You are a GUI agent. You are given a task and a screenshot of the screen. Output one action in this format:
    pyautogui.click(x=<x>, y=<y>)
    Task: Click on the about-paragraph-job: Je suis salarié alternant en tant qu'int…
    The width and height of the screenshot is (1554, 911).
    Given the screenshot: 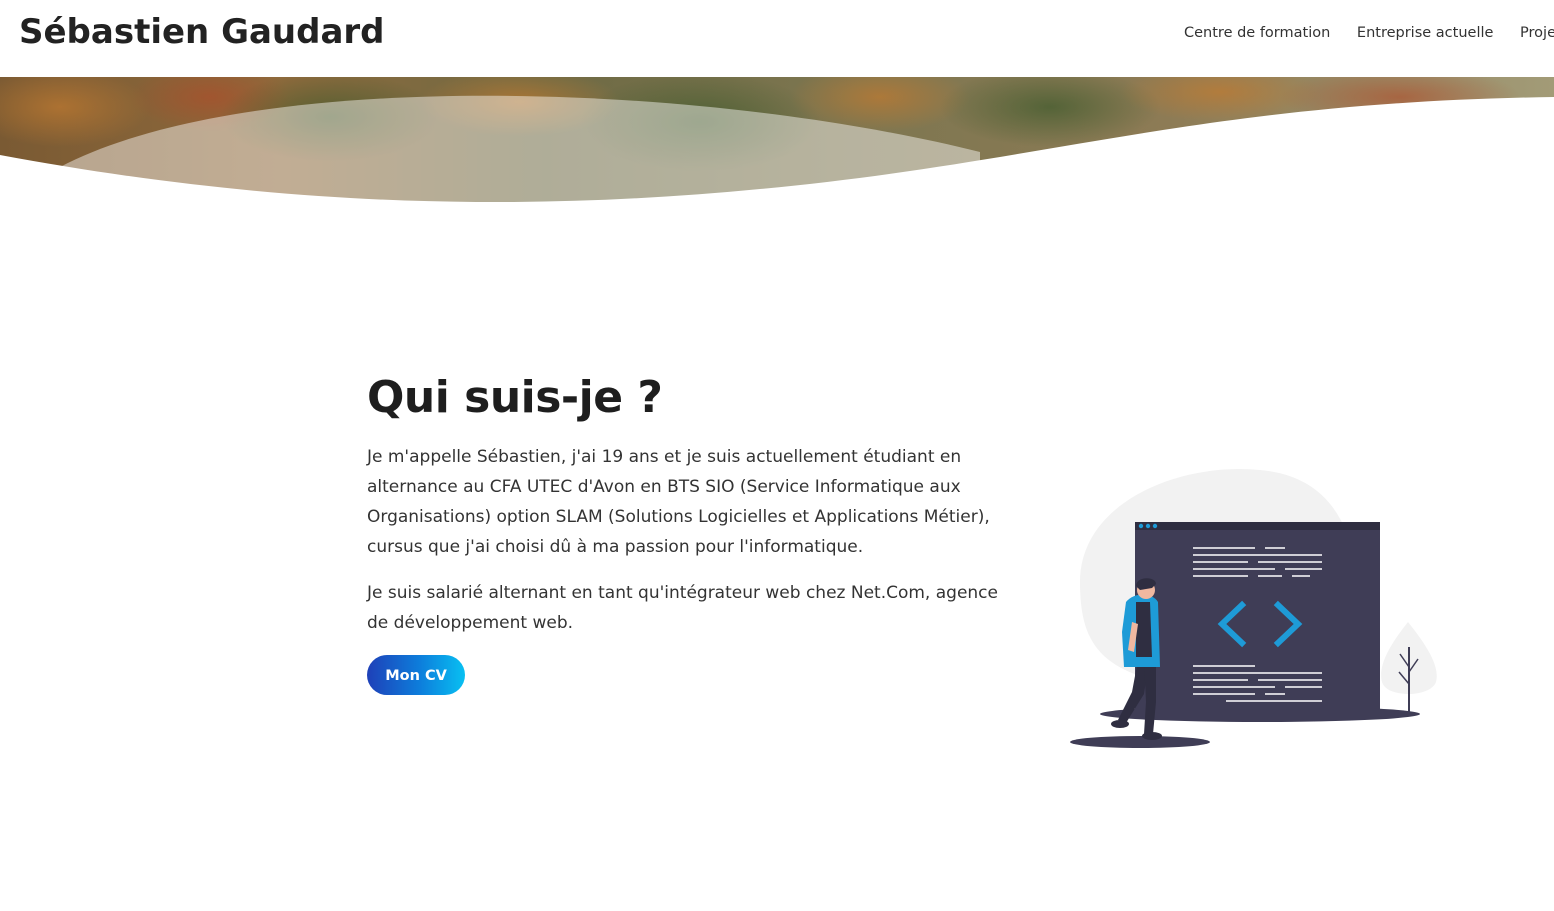 What is the action you would take?
    pyautogui.click(x=682, y=608)
    